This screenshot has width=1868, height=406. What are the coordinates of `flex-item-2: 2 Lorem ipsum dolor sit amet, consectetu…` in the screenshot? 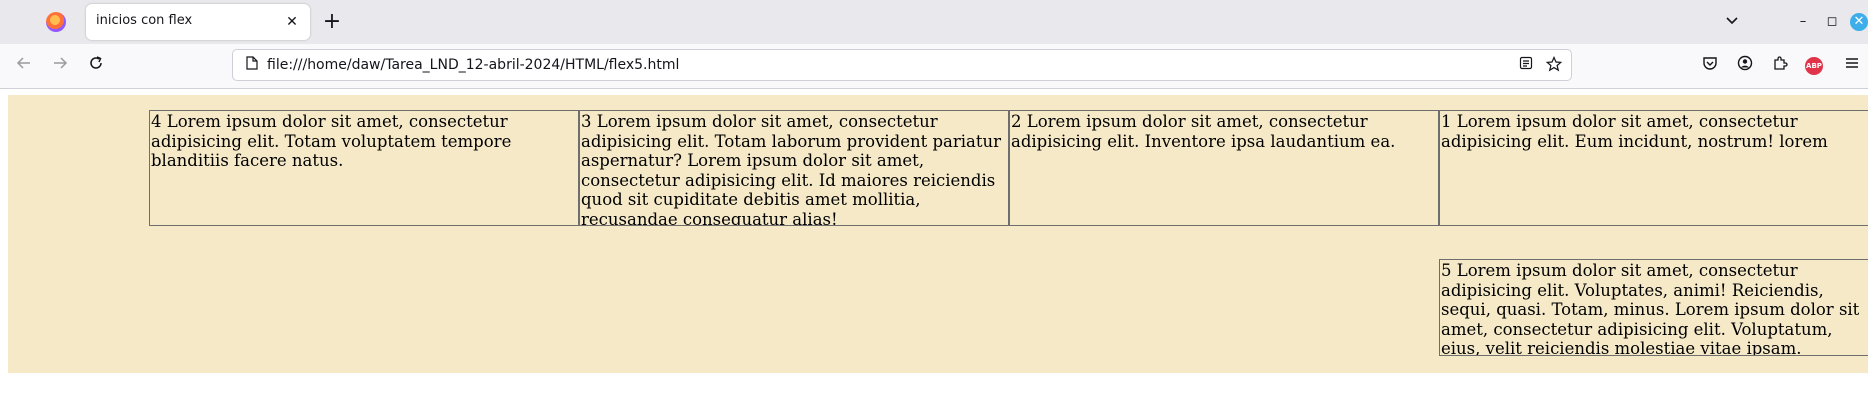 It's located at (1224, 168).